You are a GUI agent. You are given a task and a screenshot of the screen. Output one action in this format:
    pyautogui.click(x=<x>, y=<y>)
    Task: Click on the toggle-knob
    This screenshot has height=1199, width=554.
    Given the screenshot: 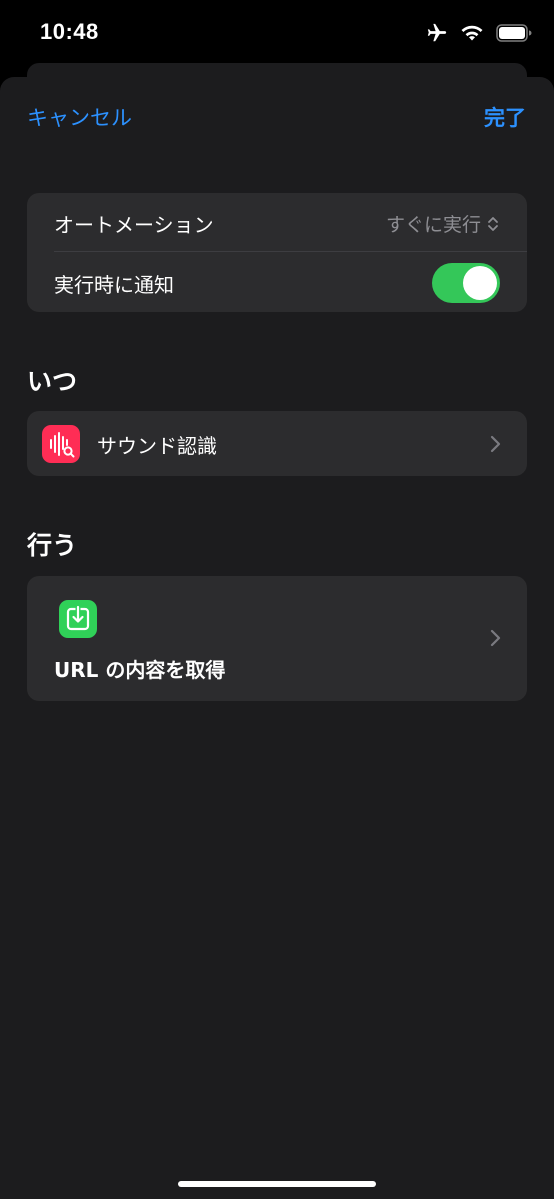 What is the action you would take?
    pyautogui.click(x=480, y=283)
    